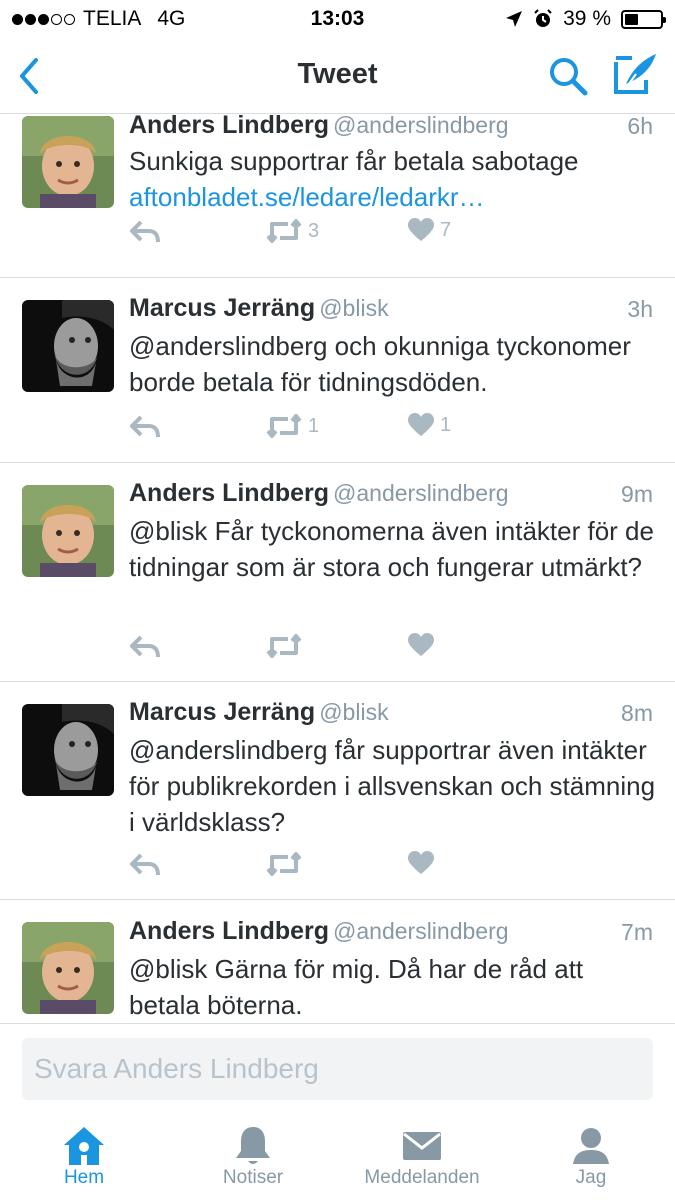 This screenshot has height=1200, width=675. I want to click on tab-me-label: Jag, so click(591, 1177).